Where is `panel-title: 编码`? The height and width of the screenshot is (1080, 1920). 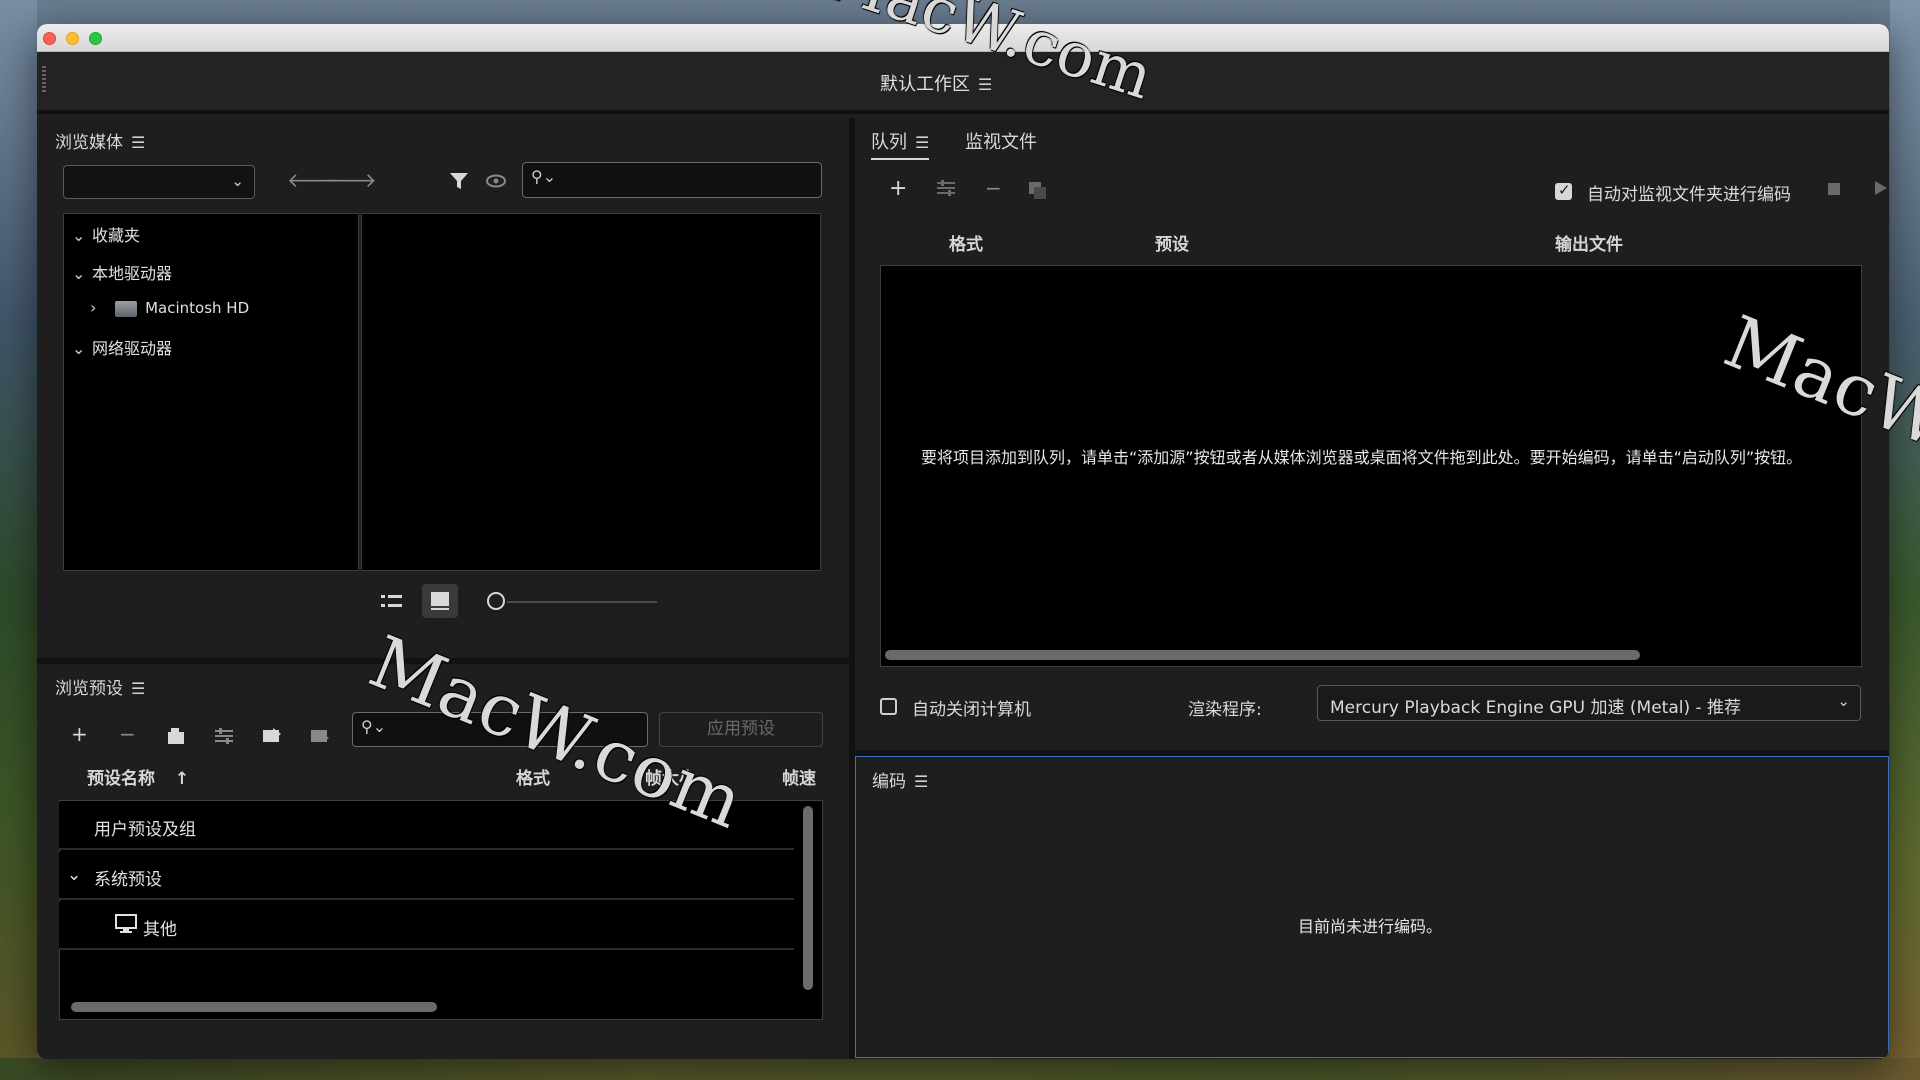 panel-title: 编码 is located at coordinates (889, 782).